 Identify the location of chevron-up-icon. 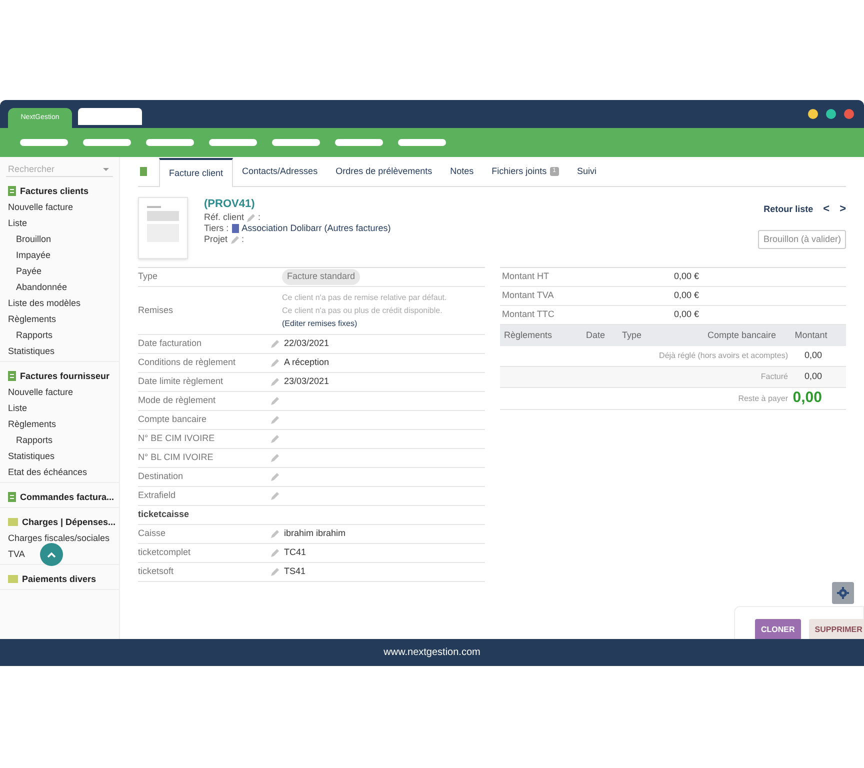
(51, 555).